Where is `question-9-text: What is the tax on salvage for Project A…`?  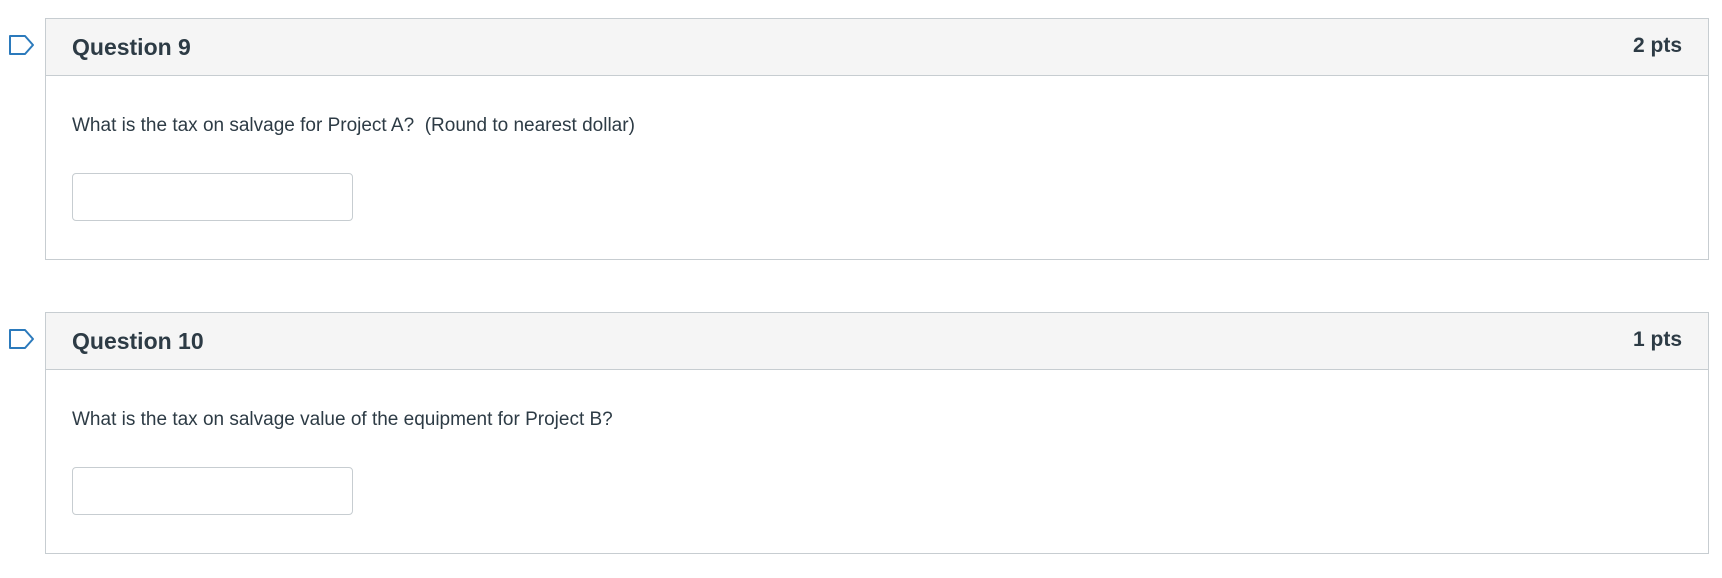 question-9-text: What is the tax on salvage for Project A… is located at coordinates (353, 125).